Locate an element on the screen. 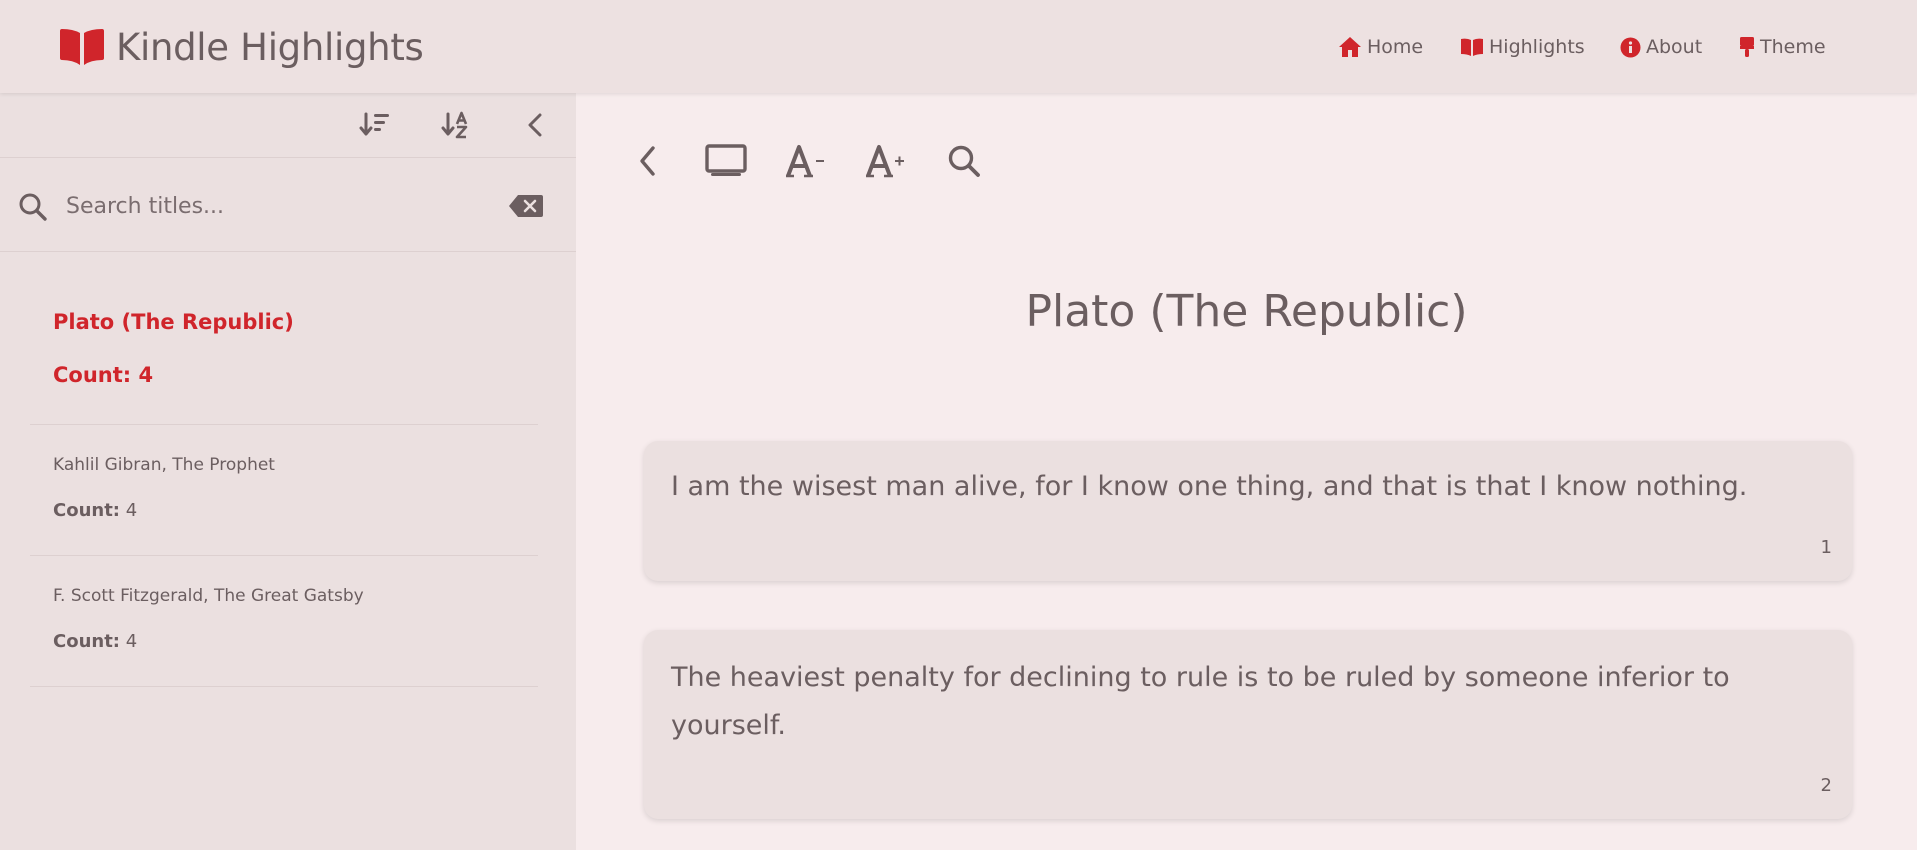 This screenshot has height=850, width=1917. sort-amount-icon is located at coordinates (375, 127).